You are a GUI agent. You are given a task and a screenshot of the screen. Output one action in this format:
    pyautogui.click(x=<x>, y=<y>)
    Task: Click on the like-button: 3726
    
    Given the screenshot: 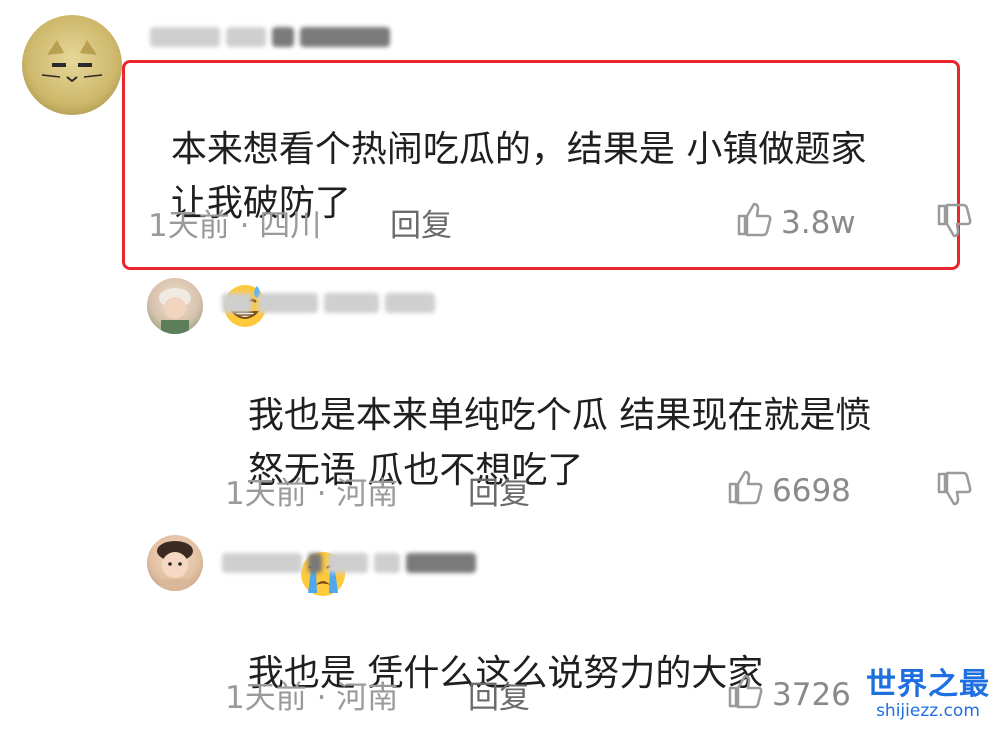 What is the action you would take?
    pyautogui.click(x=788, y=695)
    